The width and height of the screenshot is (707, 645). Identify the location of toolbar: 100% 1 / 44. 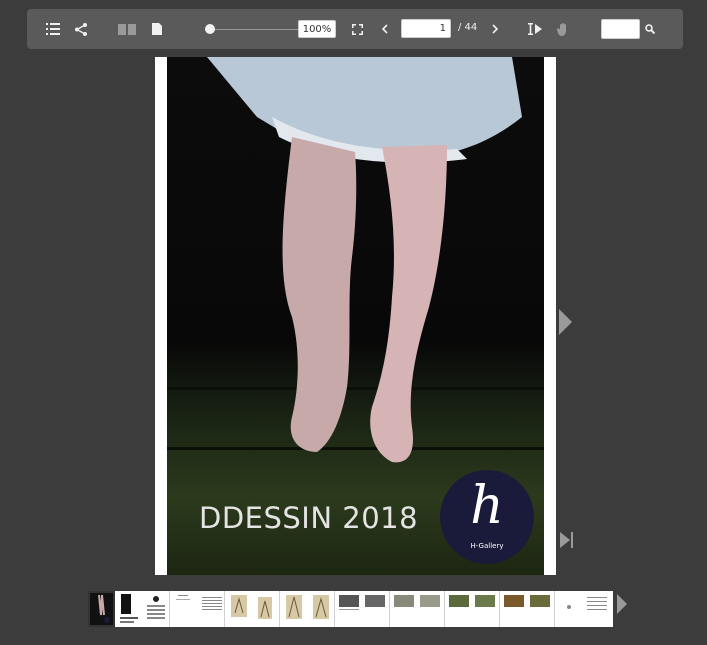
(355, 29).